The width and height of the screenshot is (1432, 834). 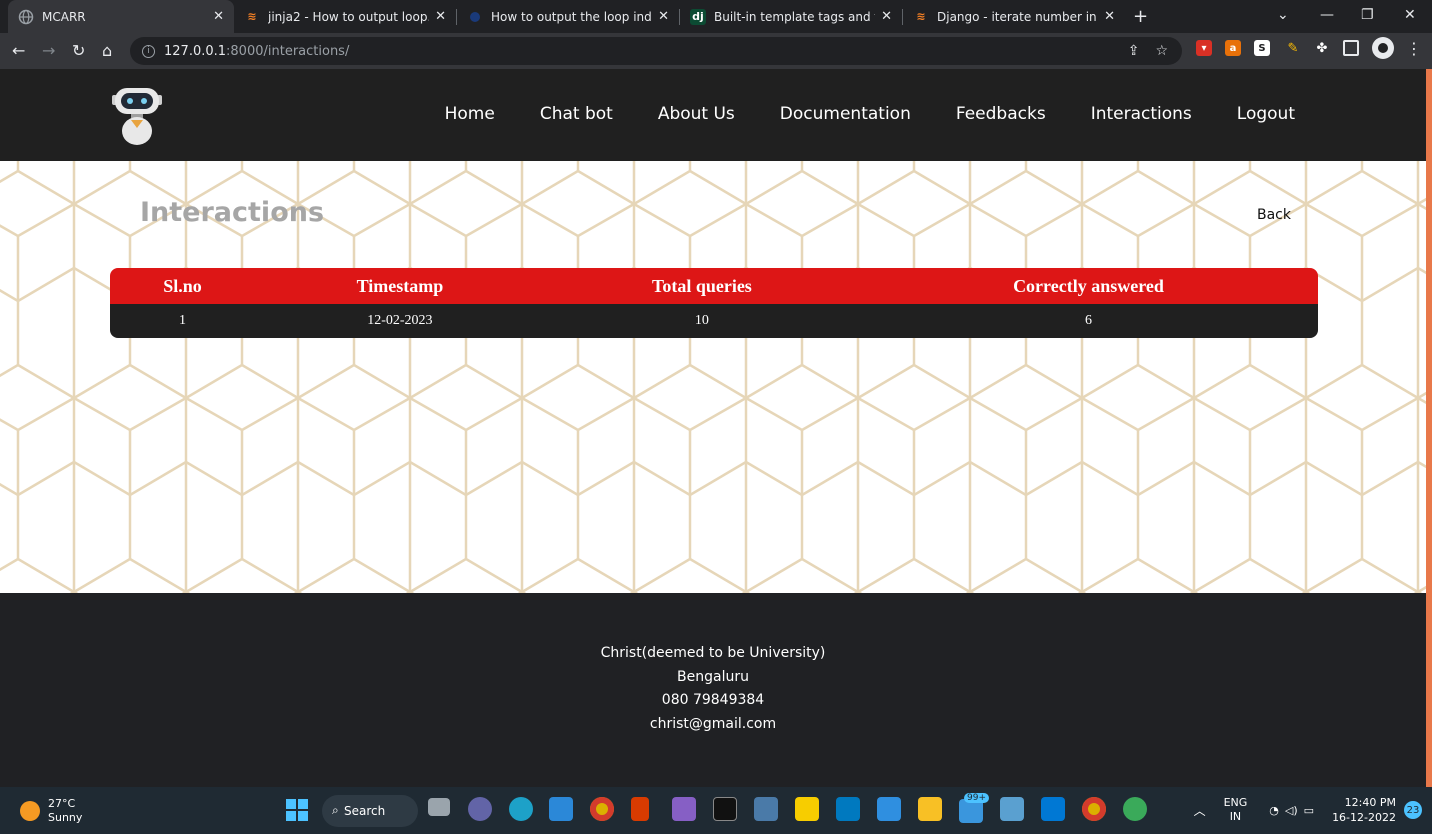 What do you see at coordinates (602, 809) in the screenshot?
I see `chrome-icon` at bounding box center [602, 809].